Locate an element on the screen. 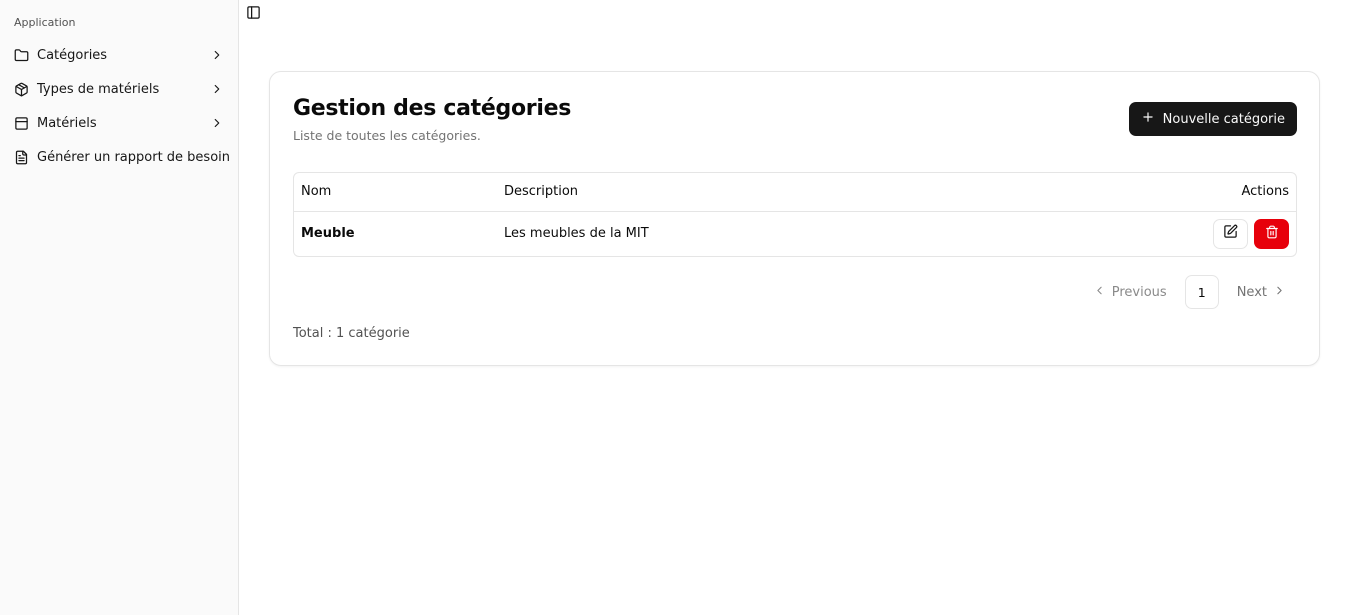 Image resolution: width=1347 pixels, height=615 pixels. sidebar-item-label: Générer un rapport de besoin is located at coordinates (134, 157).